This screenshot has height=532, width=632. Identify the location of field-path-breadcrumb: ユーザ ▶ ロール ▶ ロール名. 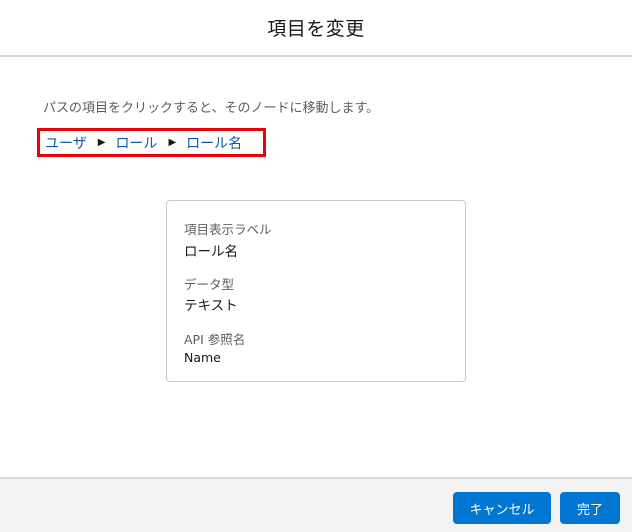
(151, 142).